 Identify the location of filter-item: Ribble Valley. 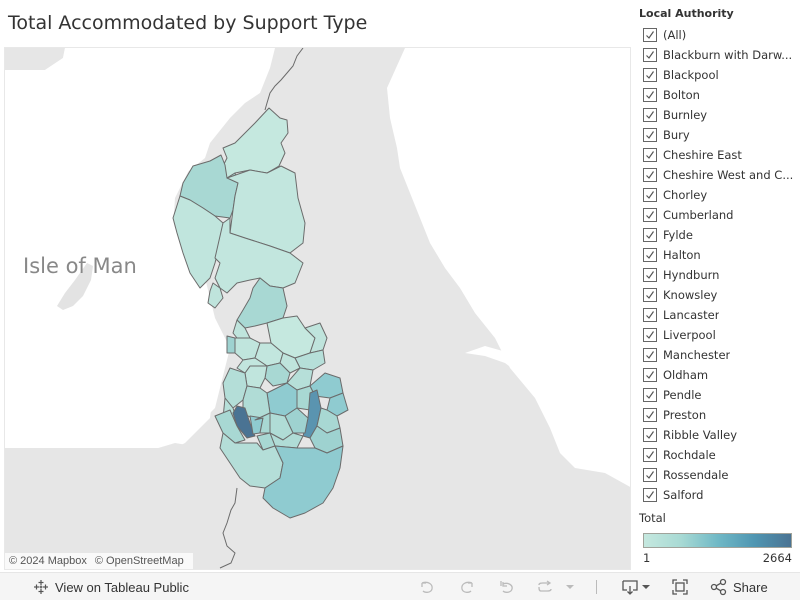
(721, 435).